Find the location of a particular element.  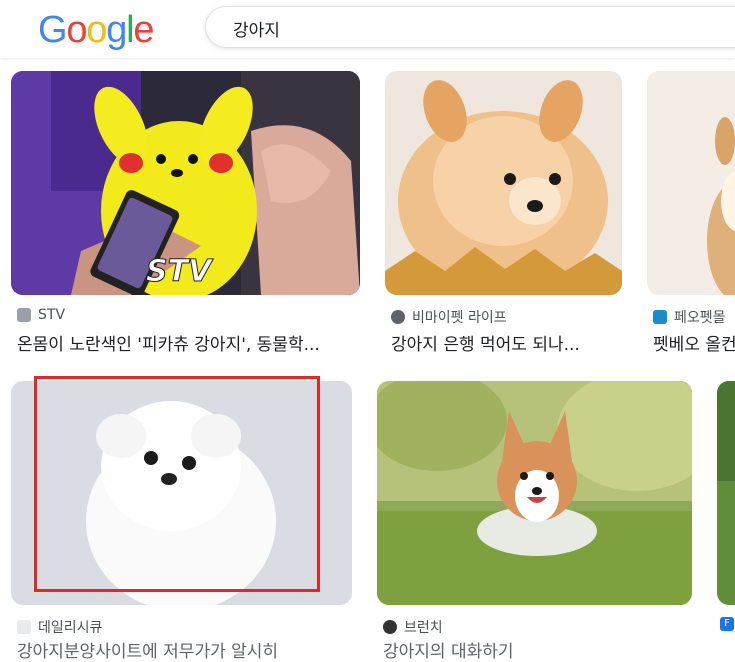

paw-icon is located at coordinates (398, 317).